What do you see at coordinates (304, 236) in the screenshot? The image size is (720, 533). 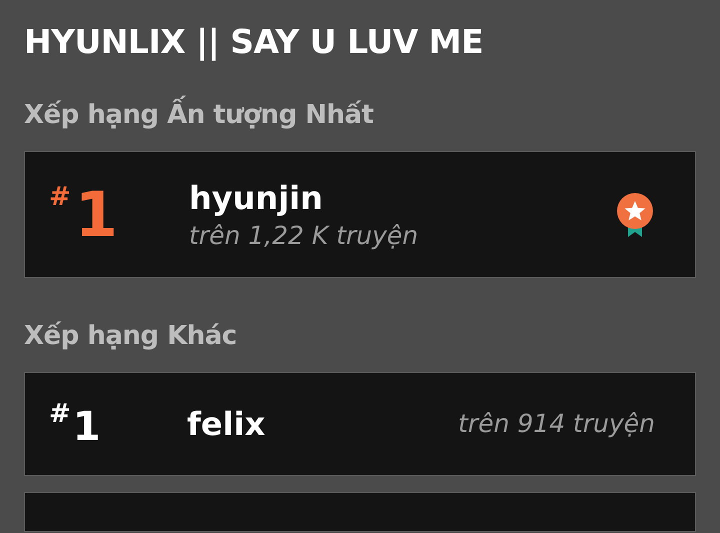 I see `story-count: trên 1,22 K truyện` at bounding box center [304, 236].